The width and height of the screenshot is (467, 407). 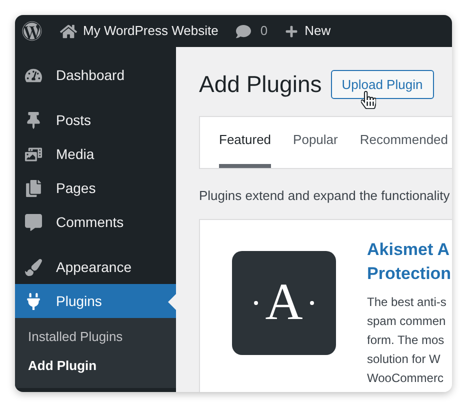 I want to click on plus-icon, so click(x=291, y=31).